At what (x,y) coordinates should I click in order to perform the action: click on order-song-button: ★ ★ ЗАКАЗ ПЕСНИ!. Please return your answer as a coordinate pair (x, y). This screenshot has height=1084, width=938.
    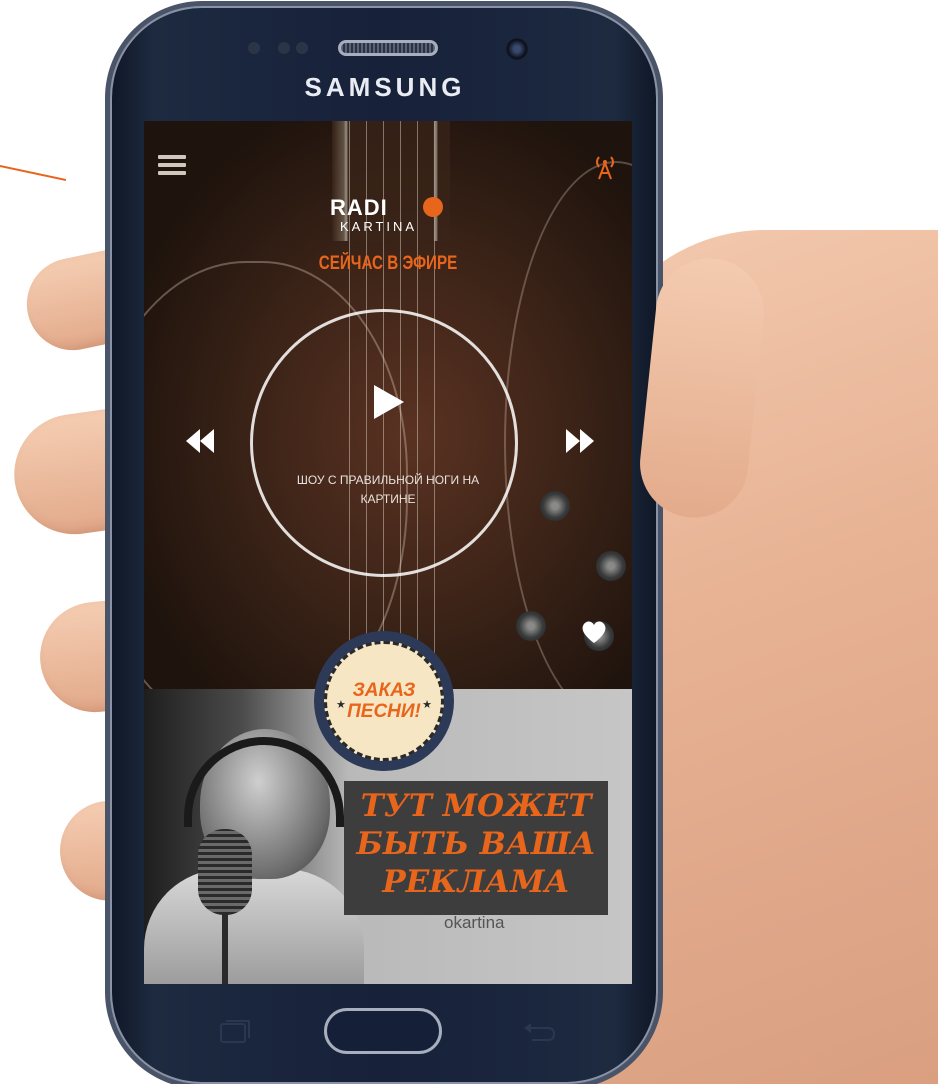
    Looking at the image, I should click on (384, 701).